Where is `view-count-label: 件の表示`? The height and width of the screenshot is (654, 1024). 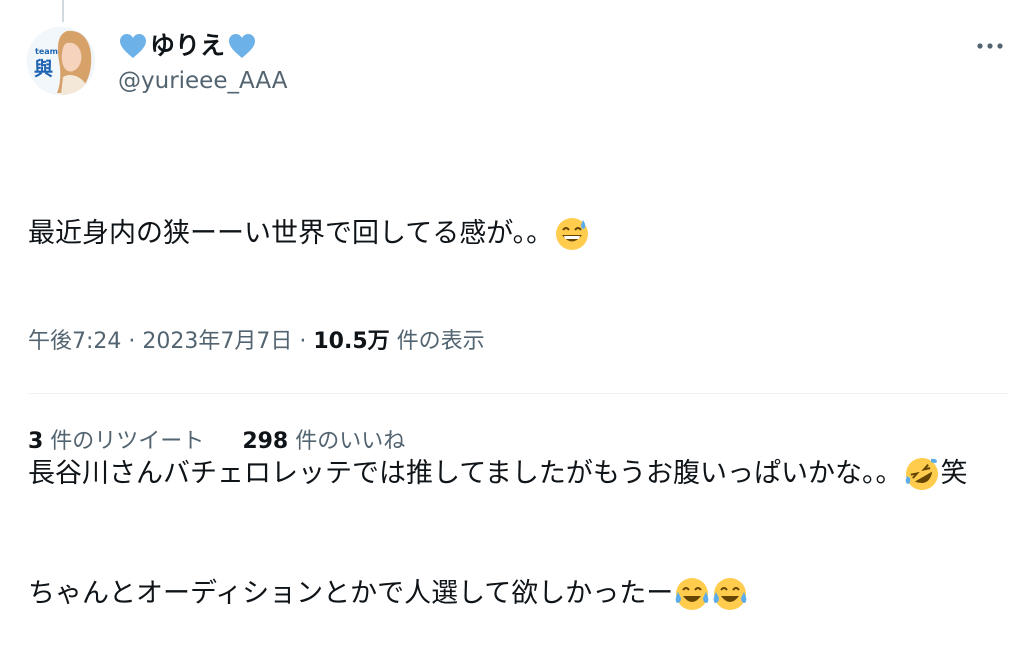
view-count-label: 件の表示 is located at coordinates (437, 341).